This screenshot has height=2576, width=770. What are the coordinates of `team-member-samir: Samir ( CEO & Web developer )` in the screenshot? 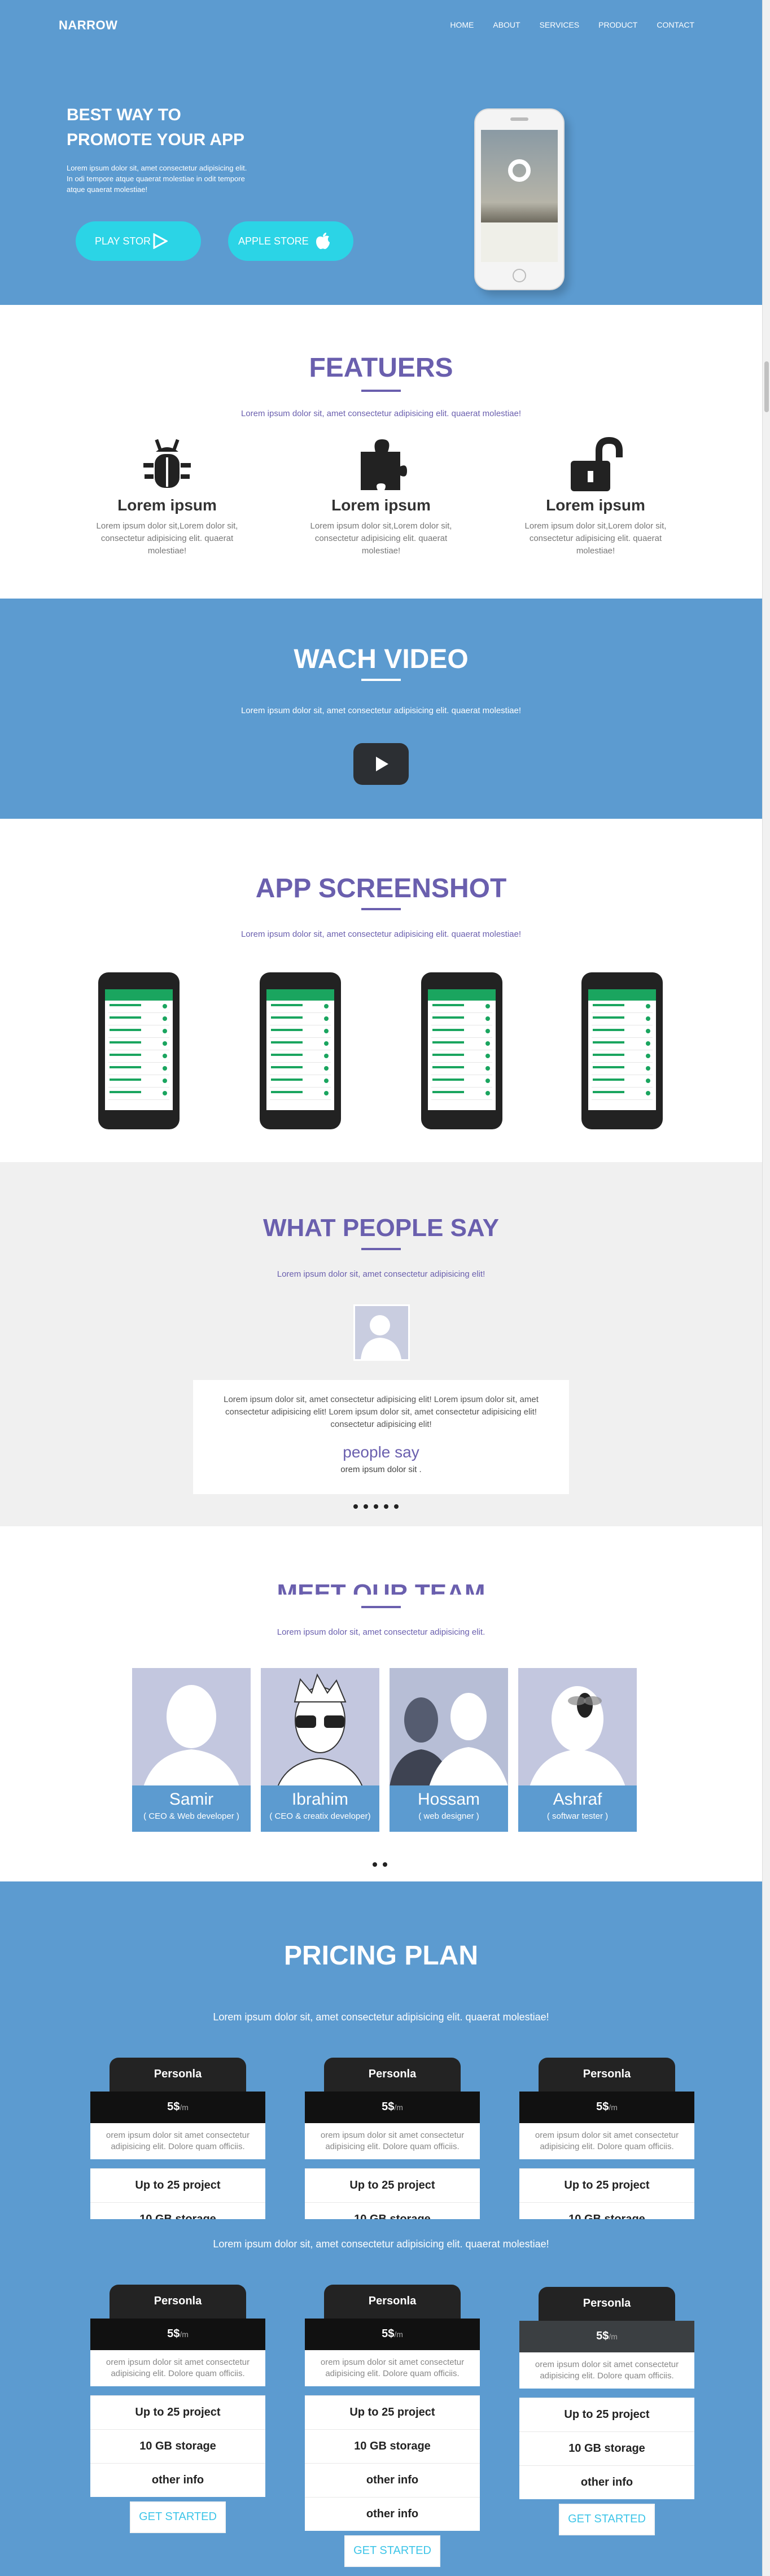 It's located at (191, 1750).